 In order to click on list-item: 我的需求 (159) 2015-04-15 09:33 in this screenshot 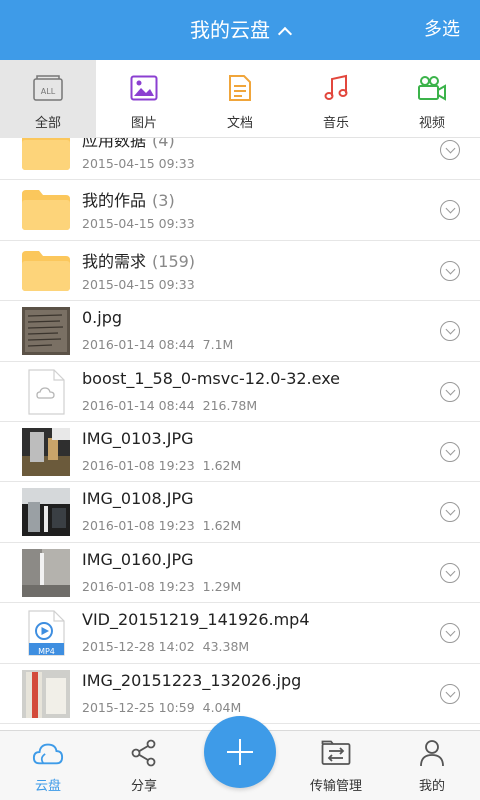, I will do `click(240, 271)`.